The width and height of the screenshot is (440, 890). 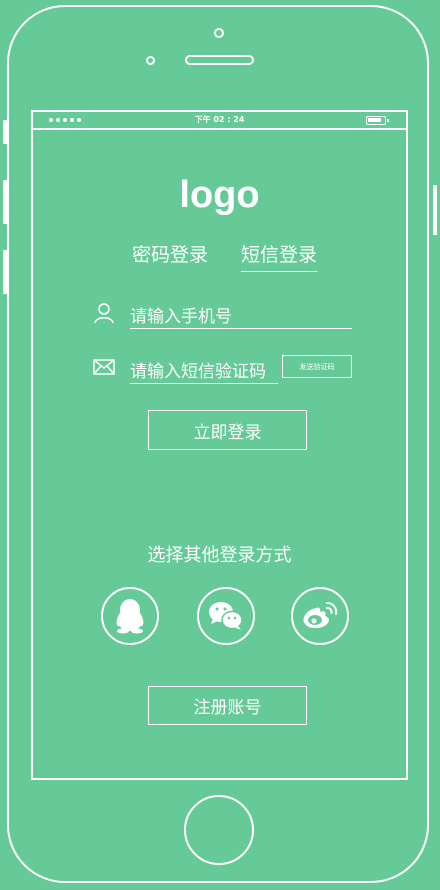 I want to click on weibo-icon, so click(x=320, y=615).